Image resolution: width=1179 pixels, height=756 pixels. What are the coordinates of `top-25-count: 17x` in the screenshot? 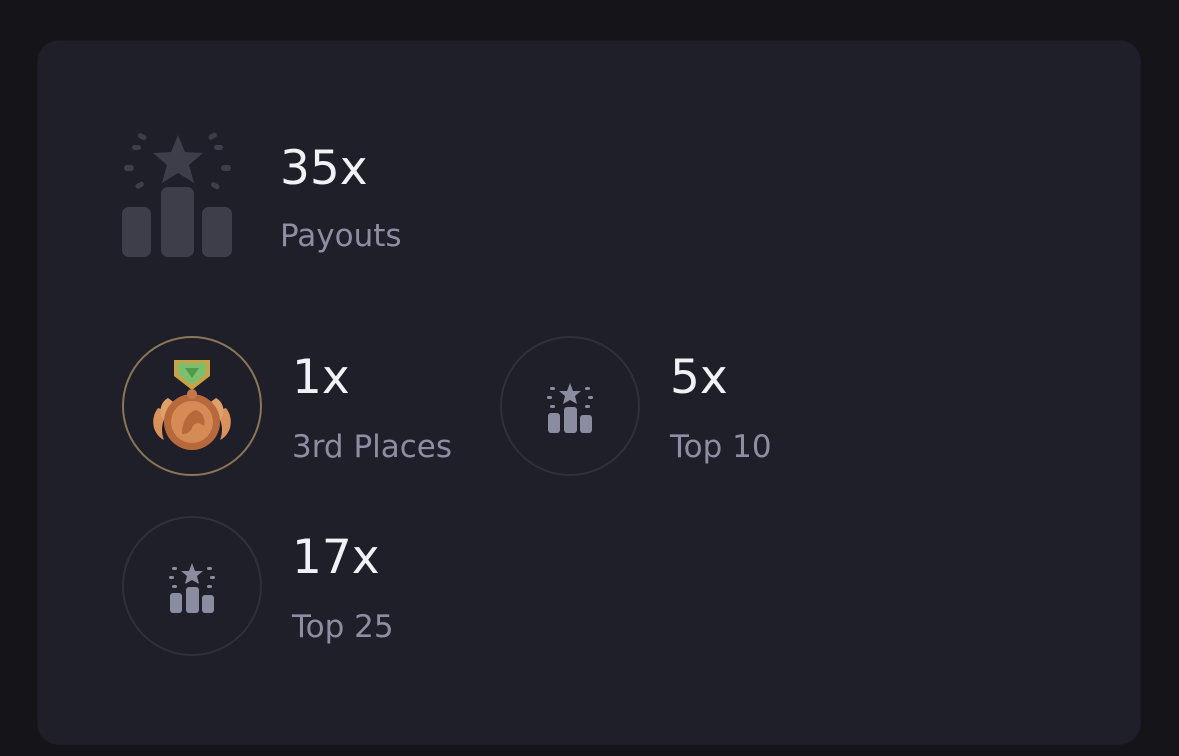 It's located at (336, 557).